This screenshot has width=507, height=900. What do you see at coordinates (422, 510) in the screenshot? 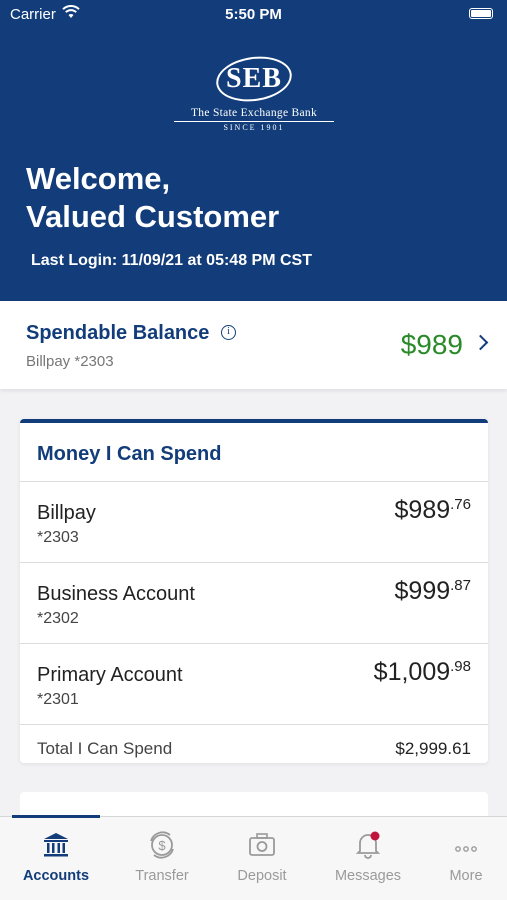
I see `balance-dollars: $989` at bounding box center [422, 510].